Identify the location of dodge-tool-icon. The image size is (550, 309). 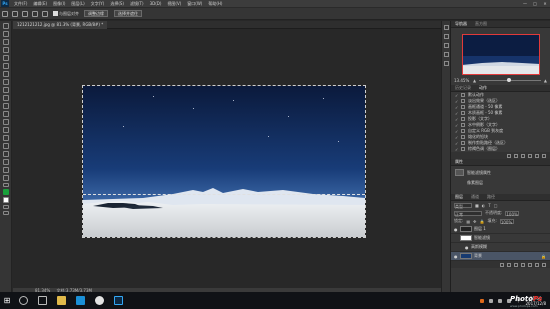
(6, 130).